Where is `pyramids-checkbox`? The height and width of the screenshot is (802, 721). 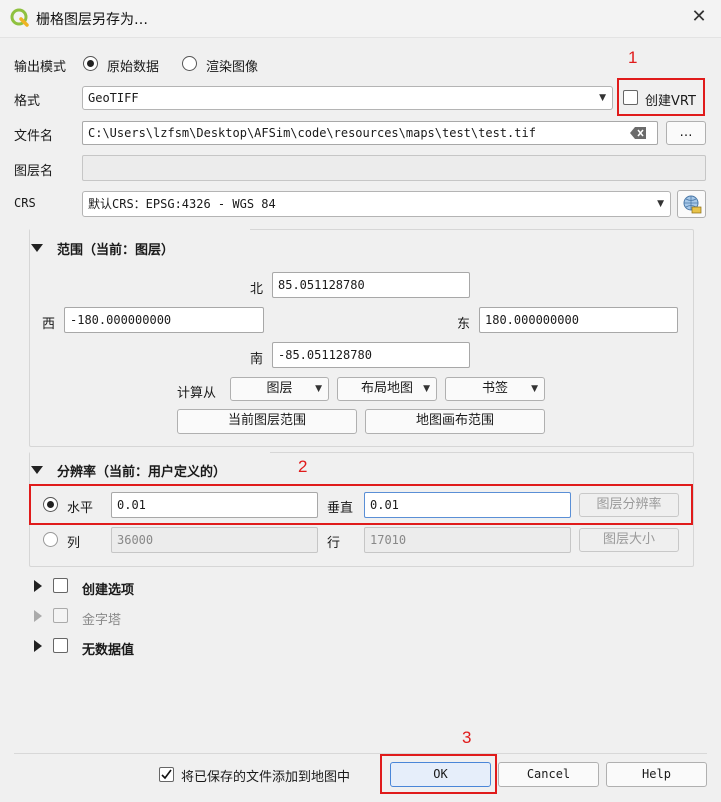
pyramids-checkbox is located at coordinates (60, 615).